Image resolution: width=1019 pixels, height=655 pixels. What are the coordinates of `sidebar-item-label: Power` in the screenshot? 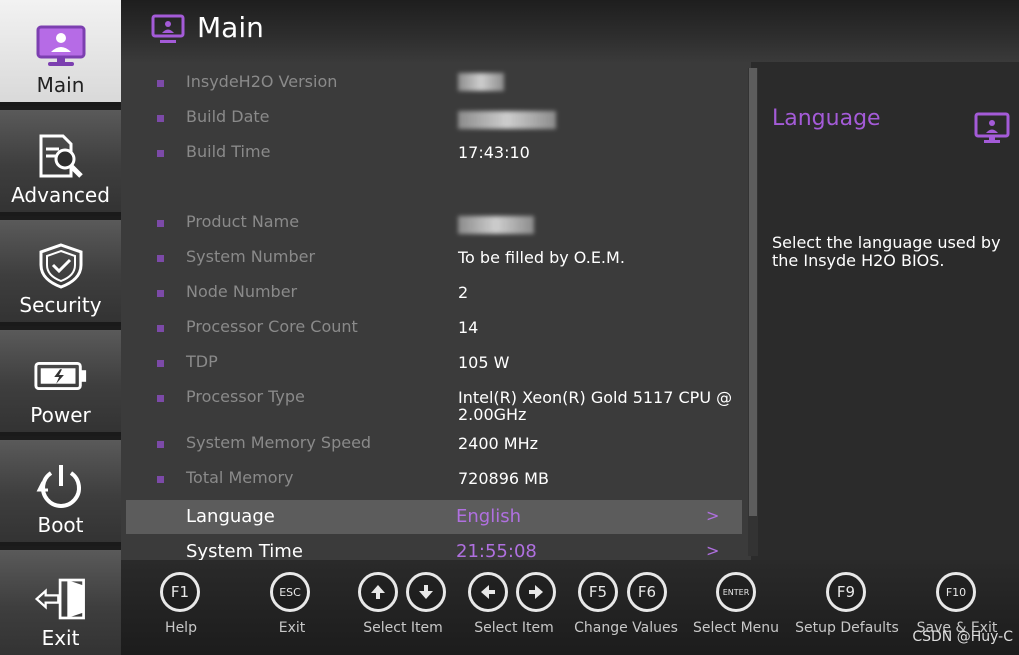 It's located at (60, 415).